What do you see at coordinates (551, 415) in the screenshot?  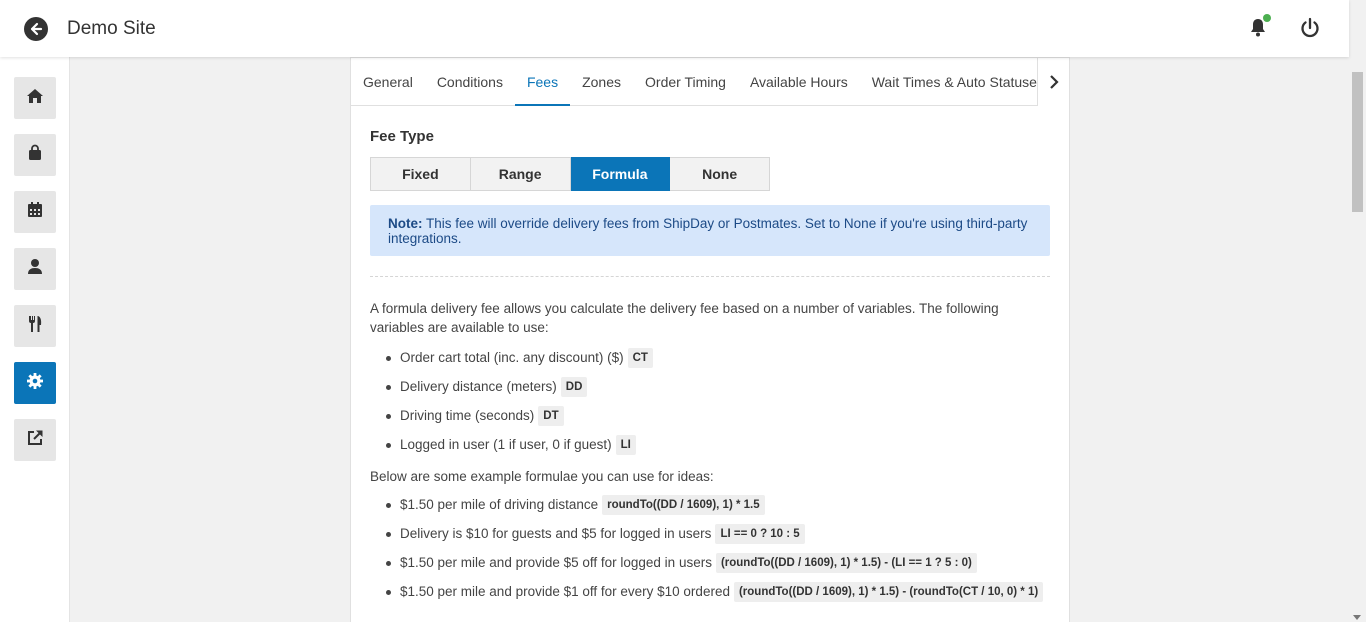 I see `variable-code: DT` at bounding box center [551, 415].